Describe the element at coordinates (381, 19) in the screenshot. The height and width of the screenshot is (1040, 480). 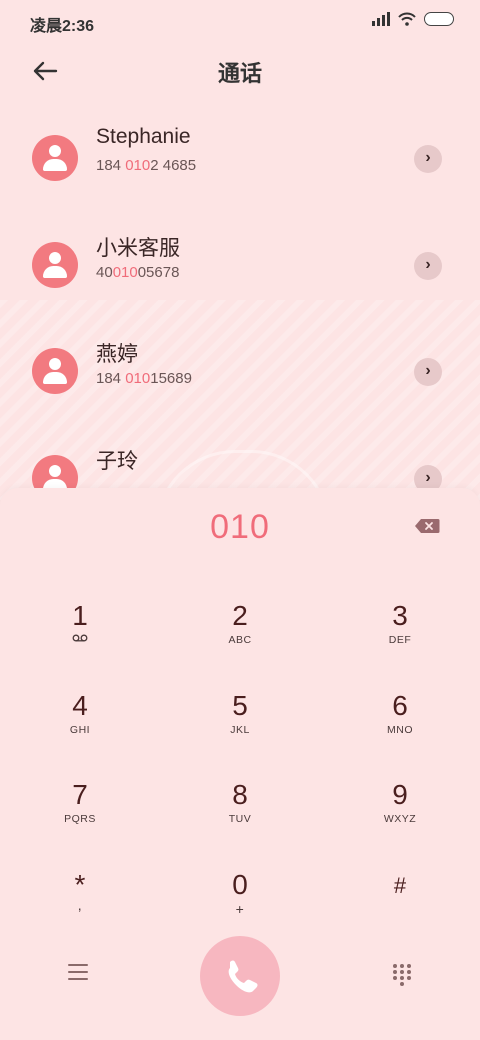
I see `signal-icon` at that location.